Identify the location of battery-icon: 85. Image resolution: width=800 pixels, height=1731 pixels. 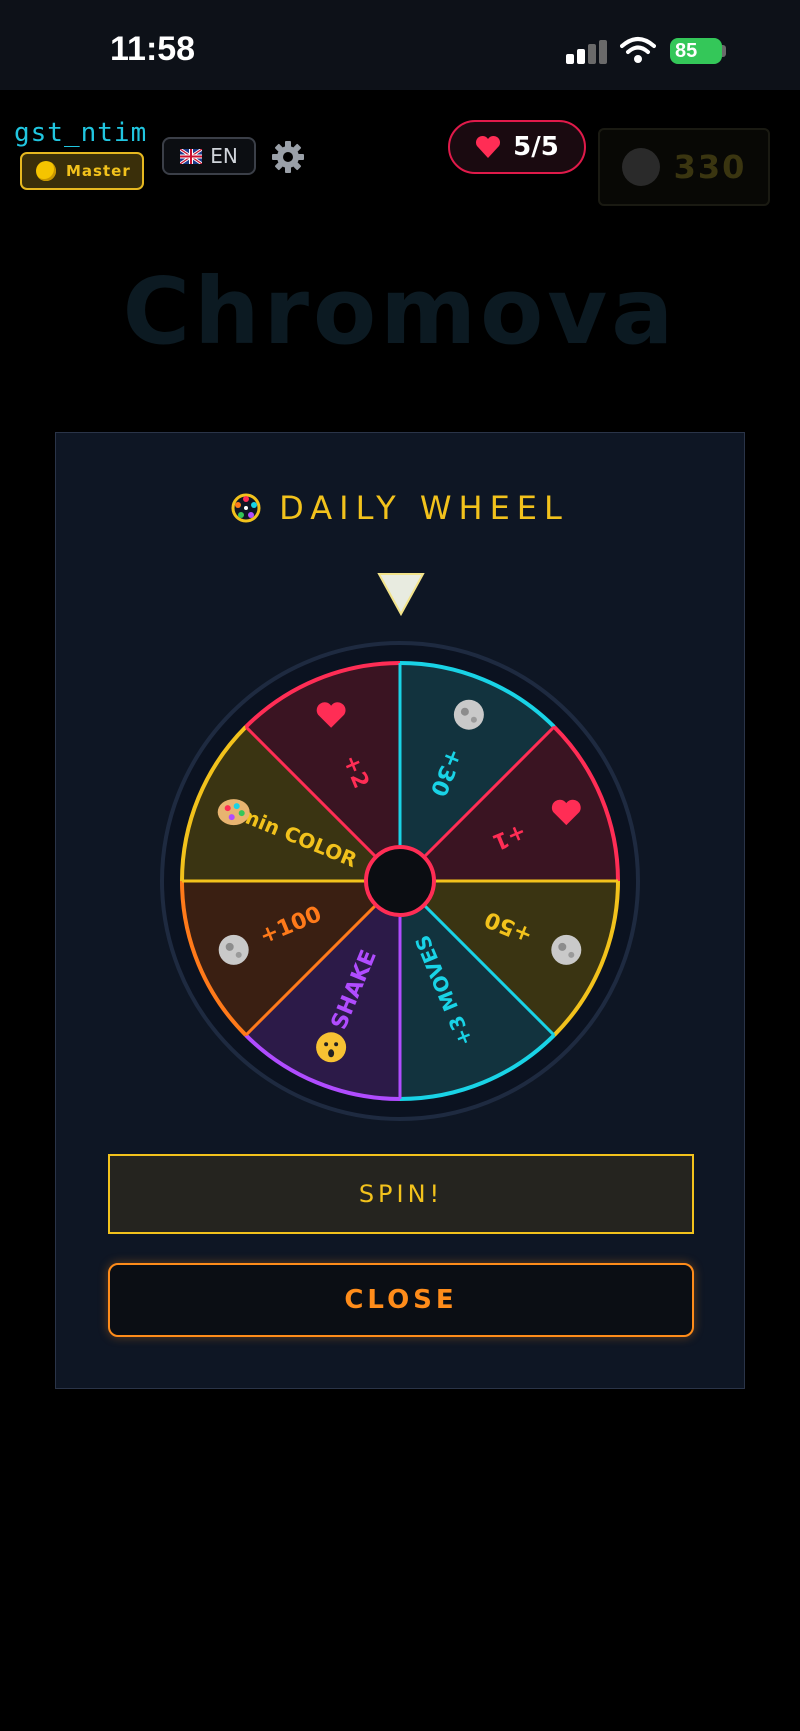
(696, 51).